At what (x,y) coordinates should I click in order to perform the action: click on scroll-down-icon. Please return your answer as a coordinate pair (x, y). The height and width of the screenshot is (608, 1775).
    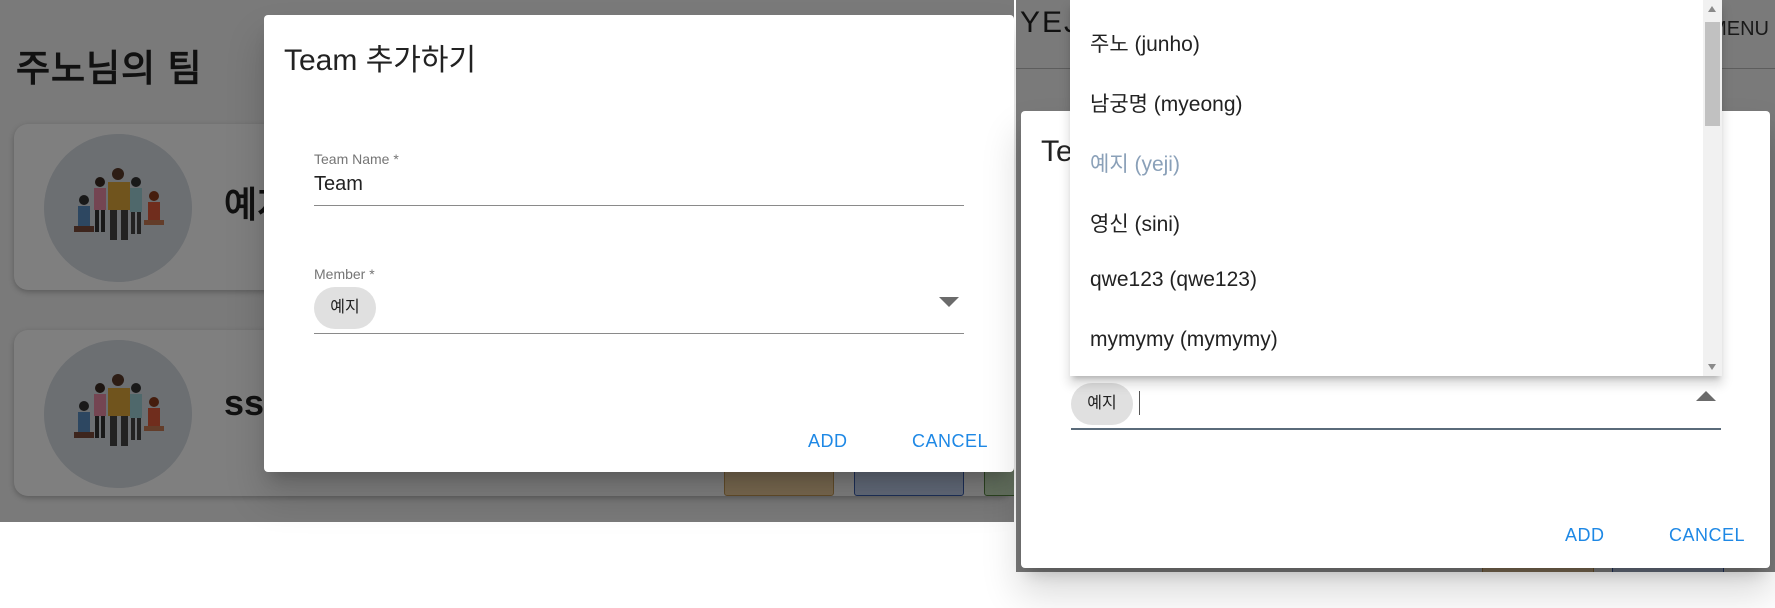
    Looking at the image, I should click on (1712, 367).